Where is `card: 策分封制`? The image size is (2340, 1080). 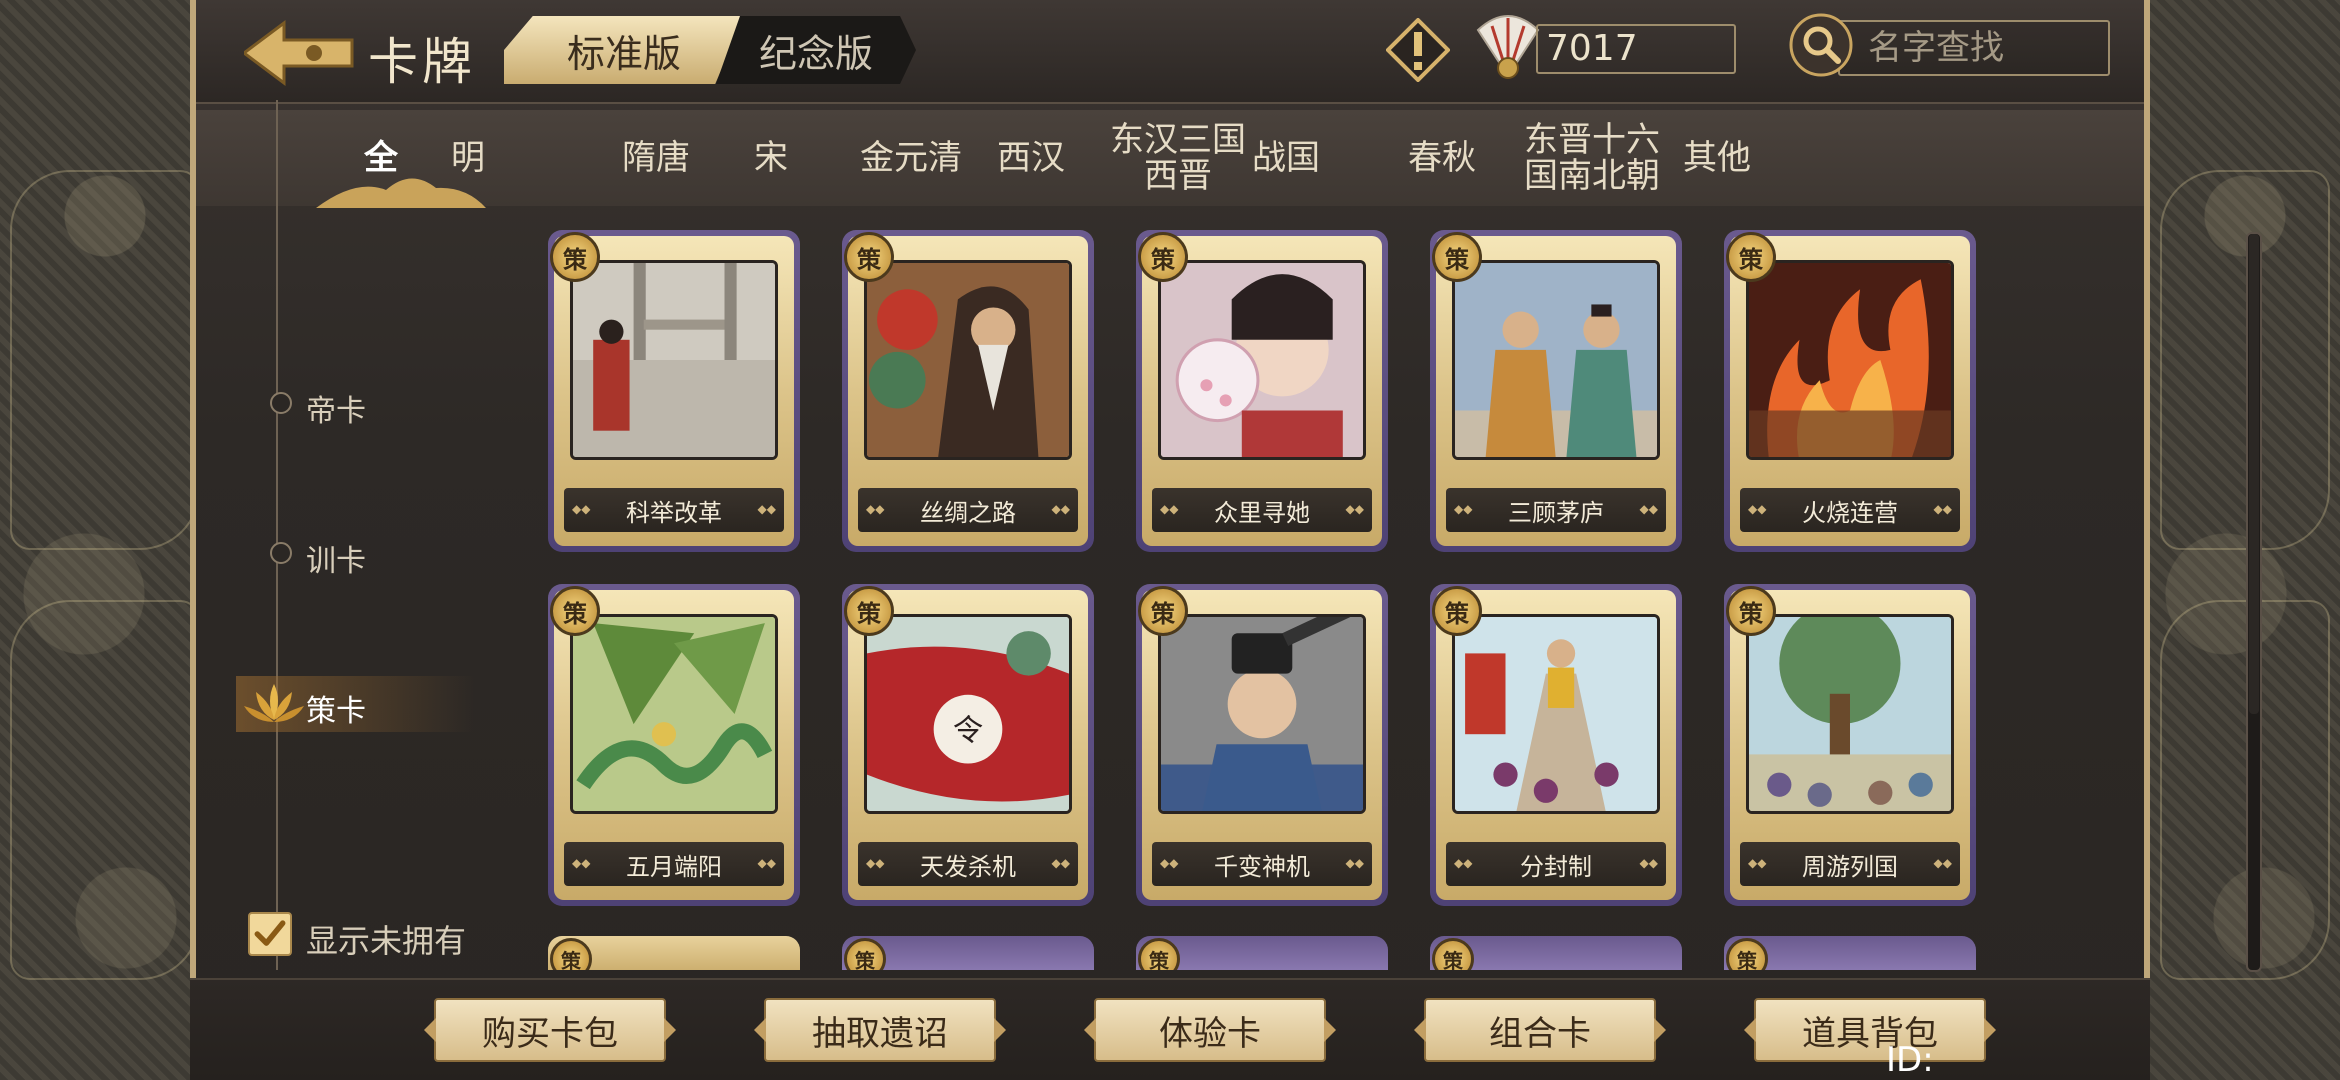 card: 策分封制 is located at coordinates (1556, 745).